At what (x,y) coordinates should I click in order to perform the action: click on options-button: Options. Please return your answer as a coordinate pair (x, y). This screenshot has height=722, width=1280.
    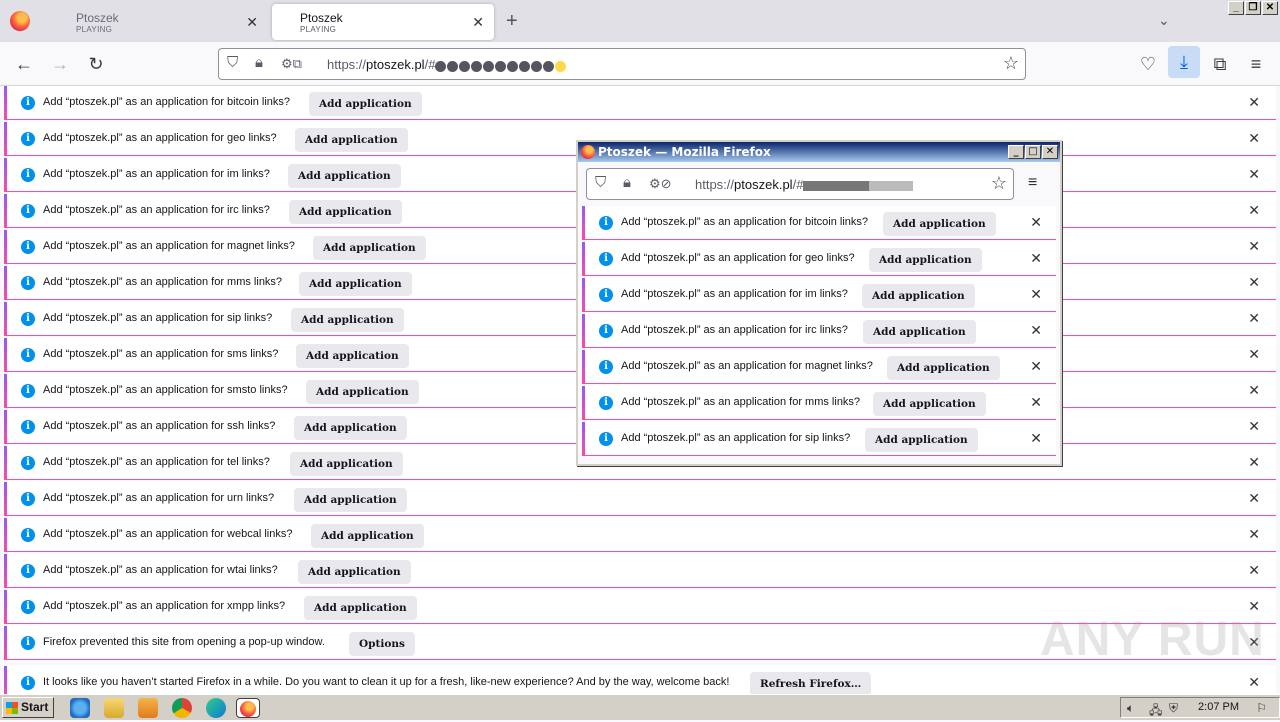
    Looking at the image, I should click on (382, 644).